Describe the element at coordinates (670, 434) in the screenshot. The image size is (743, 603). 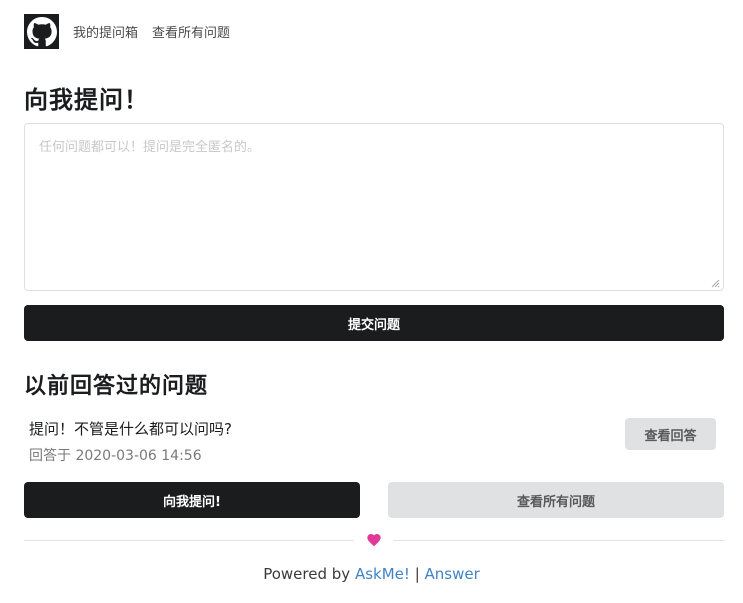
I see `view-answer-button: 查看回答` at that location.